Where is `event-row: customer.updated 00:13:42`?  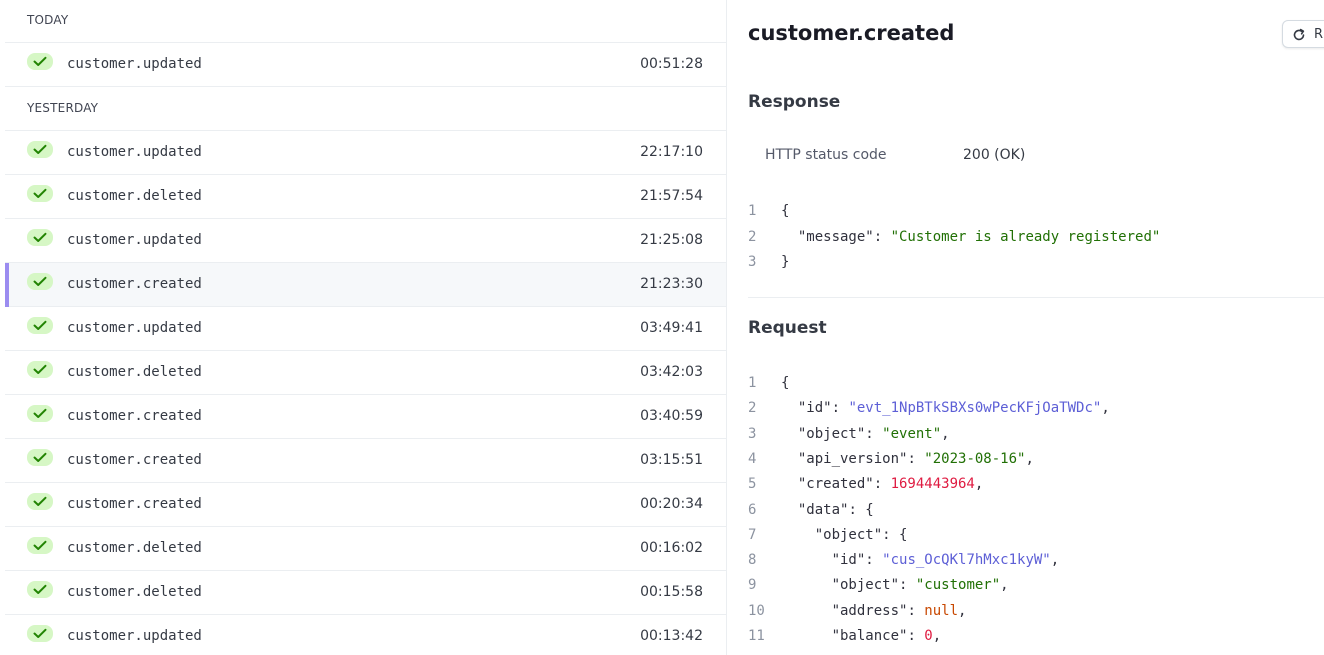
event-row: customer.updated 00:13:42 is located at coordinates (365, 635).